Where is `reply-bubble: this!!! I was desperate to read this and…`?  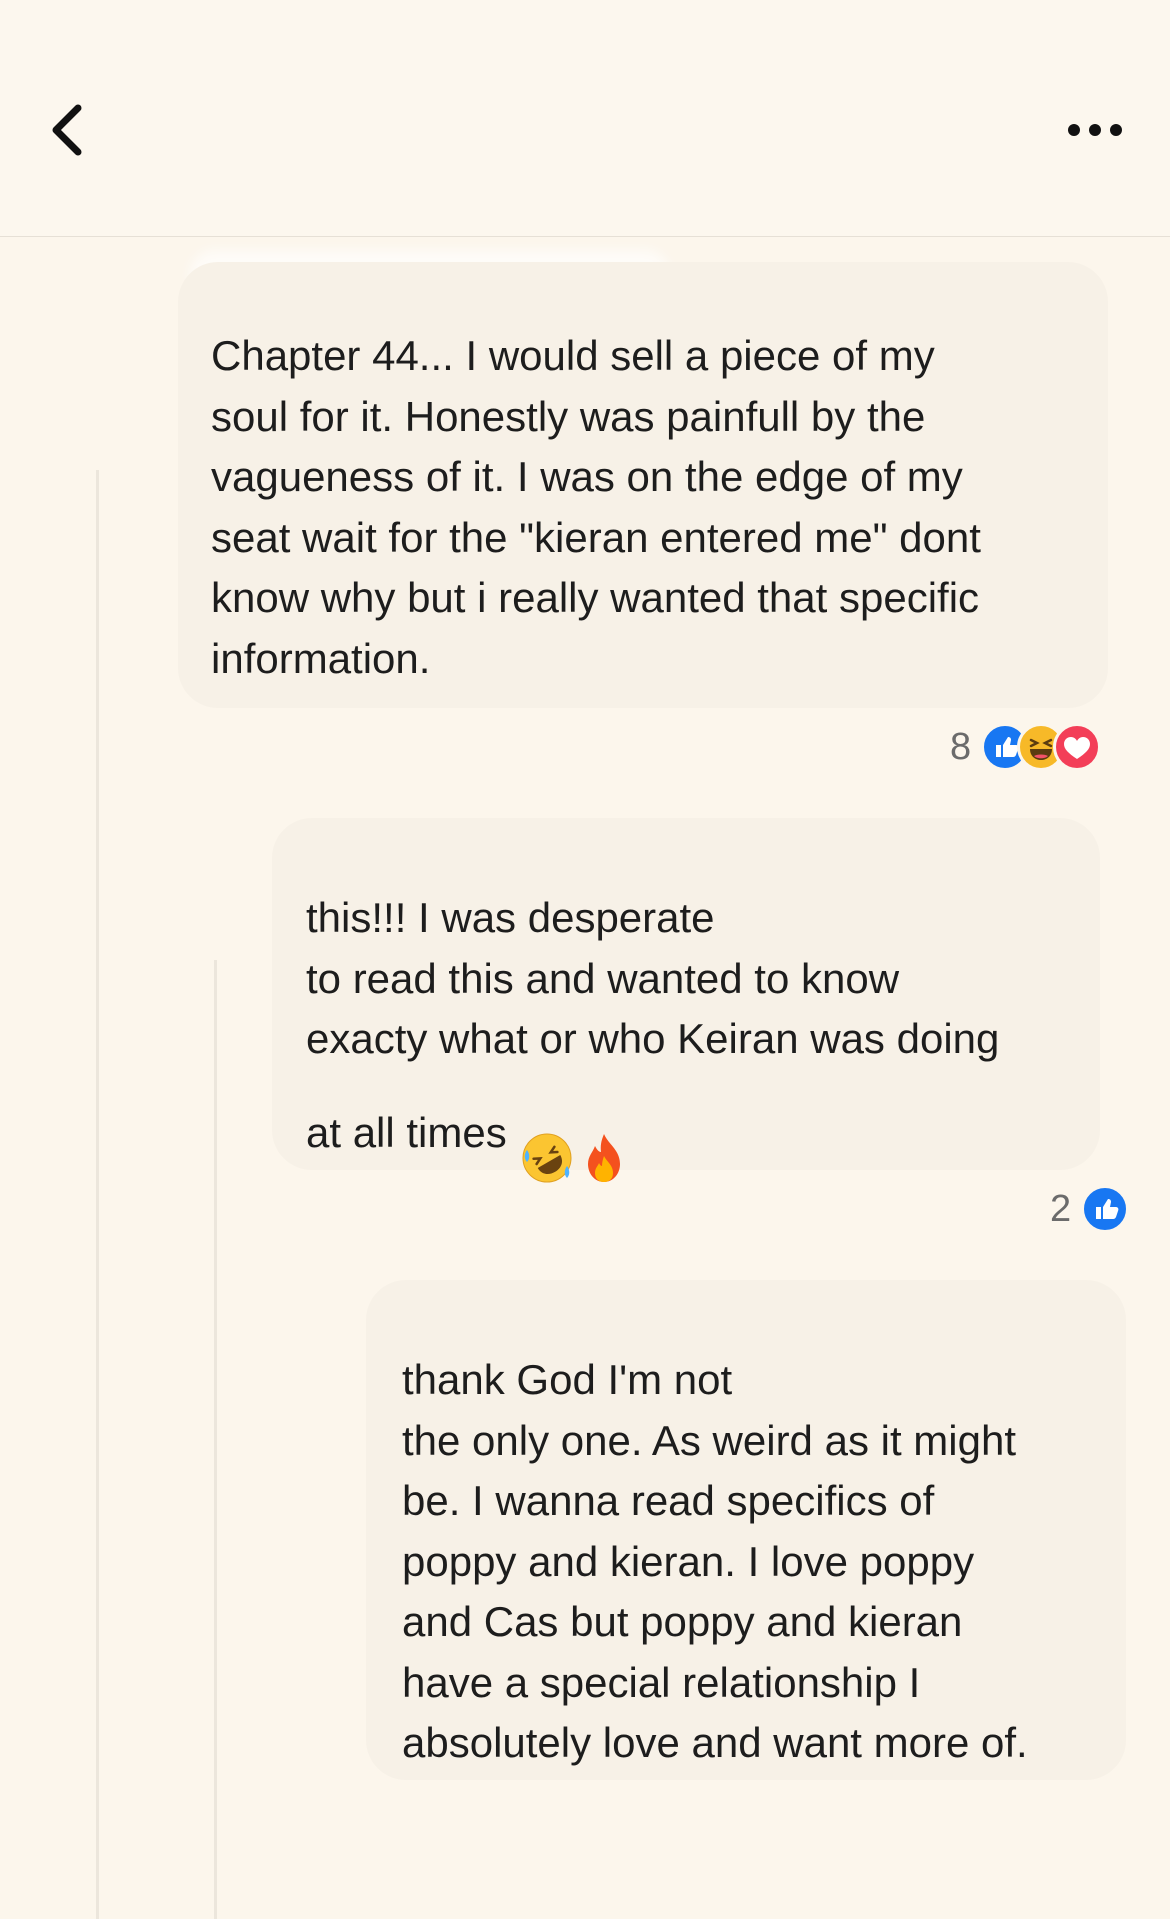
reply-bubble: this!!! I was desperate to read this and… is located at coordinates (686, 1000).